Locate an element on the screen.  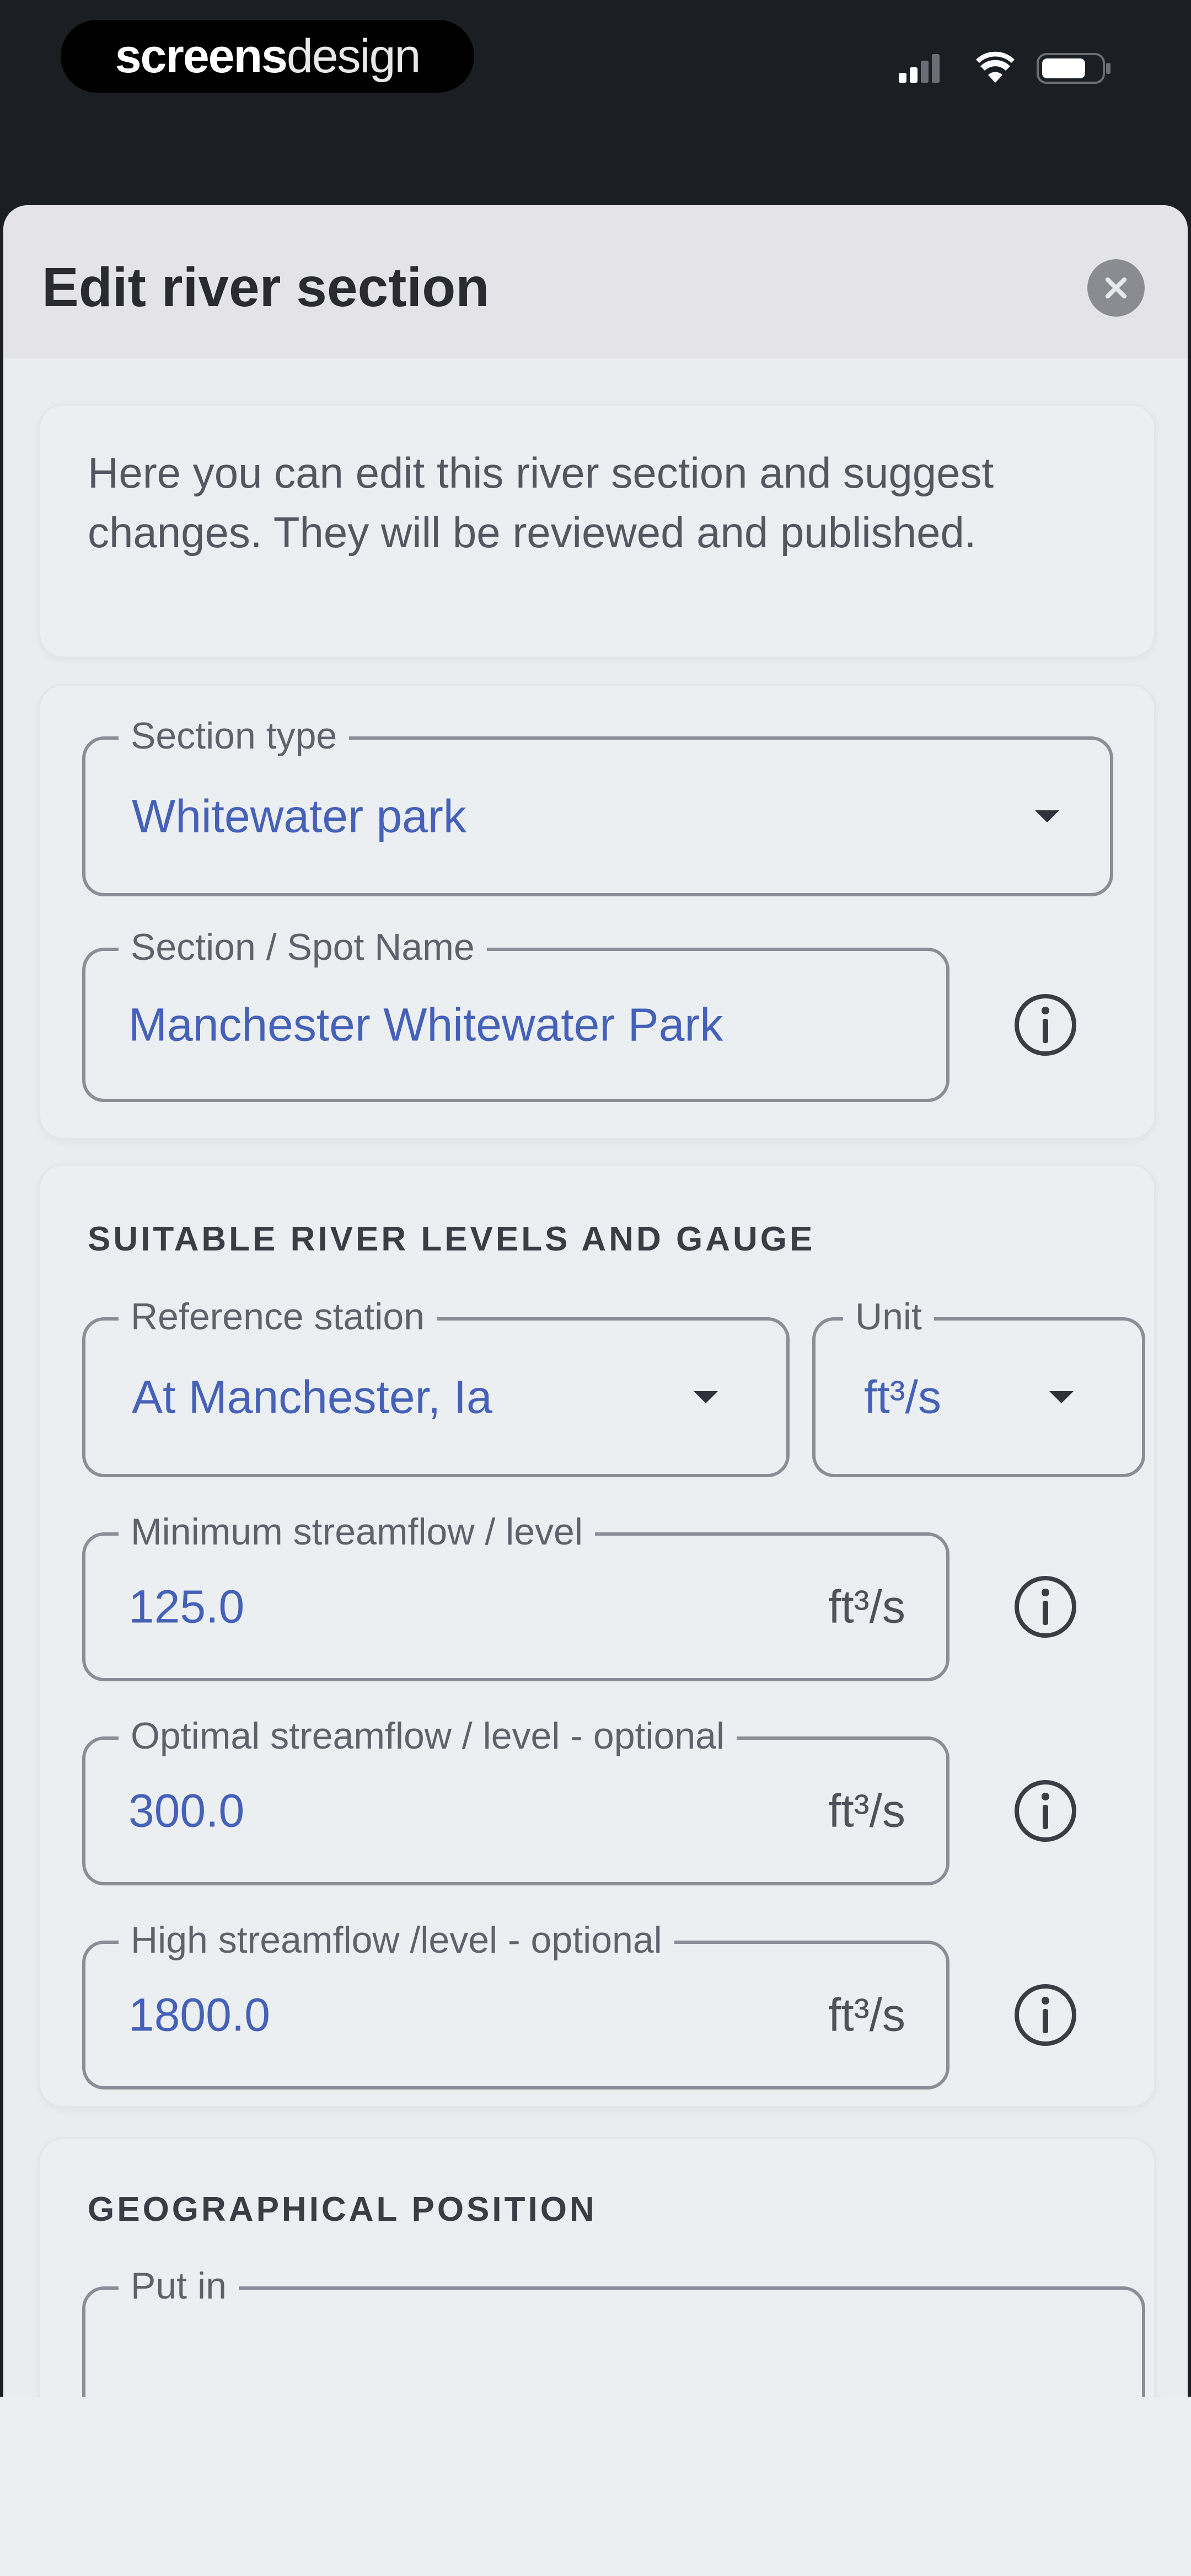
geo-heading: GEOGRAPHICAL POSITION is located at coordinates (342, 2209).